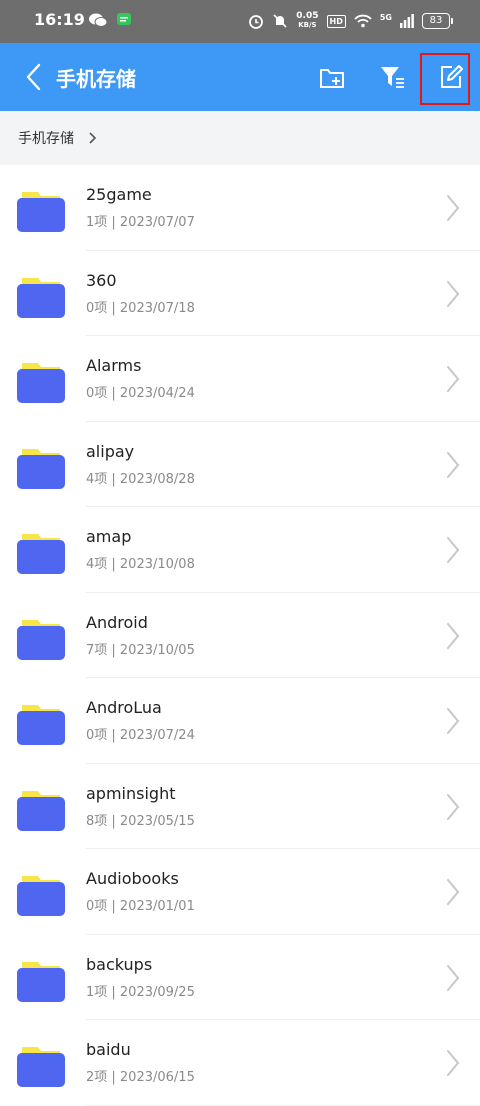  What do you see at coordinates (124, 707) in the screenshot?
I see `folder-name: AndroLua` at bounding box center [124, 707].